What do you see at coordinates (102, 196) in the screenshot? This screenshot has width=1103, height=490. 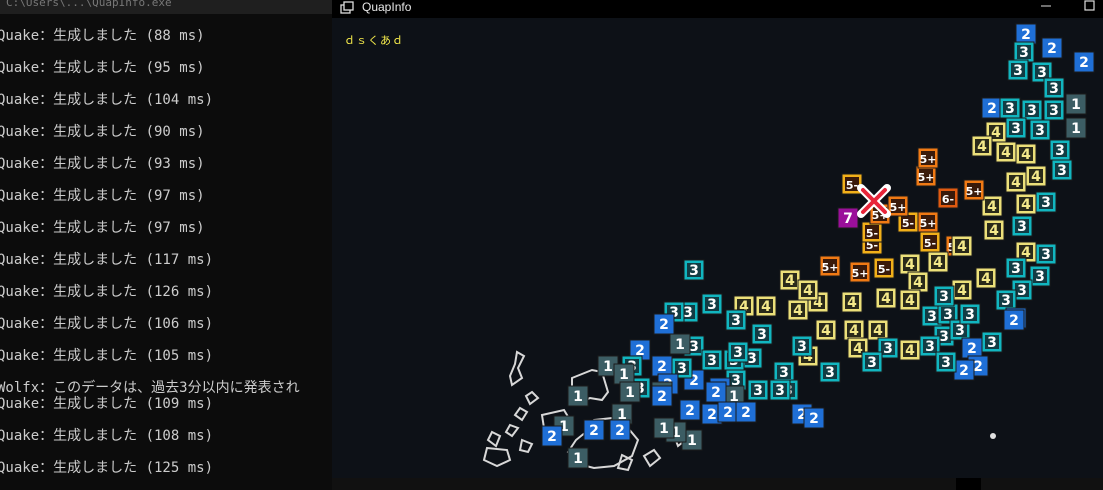 I see `console-line: Quake：生成しました (97 ms)` at bounding box center [102, 196].